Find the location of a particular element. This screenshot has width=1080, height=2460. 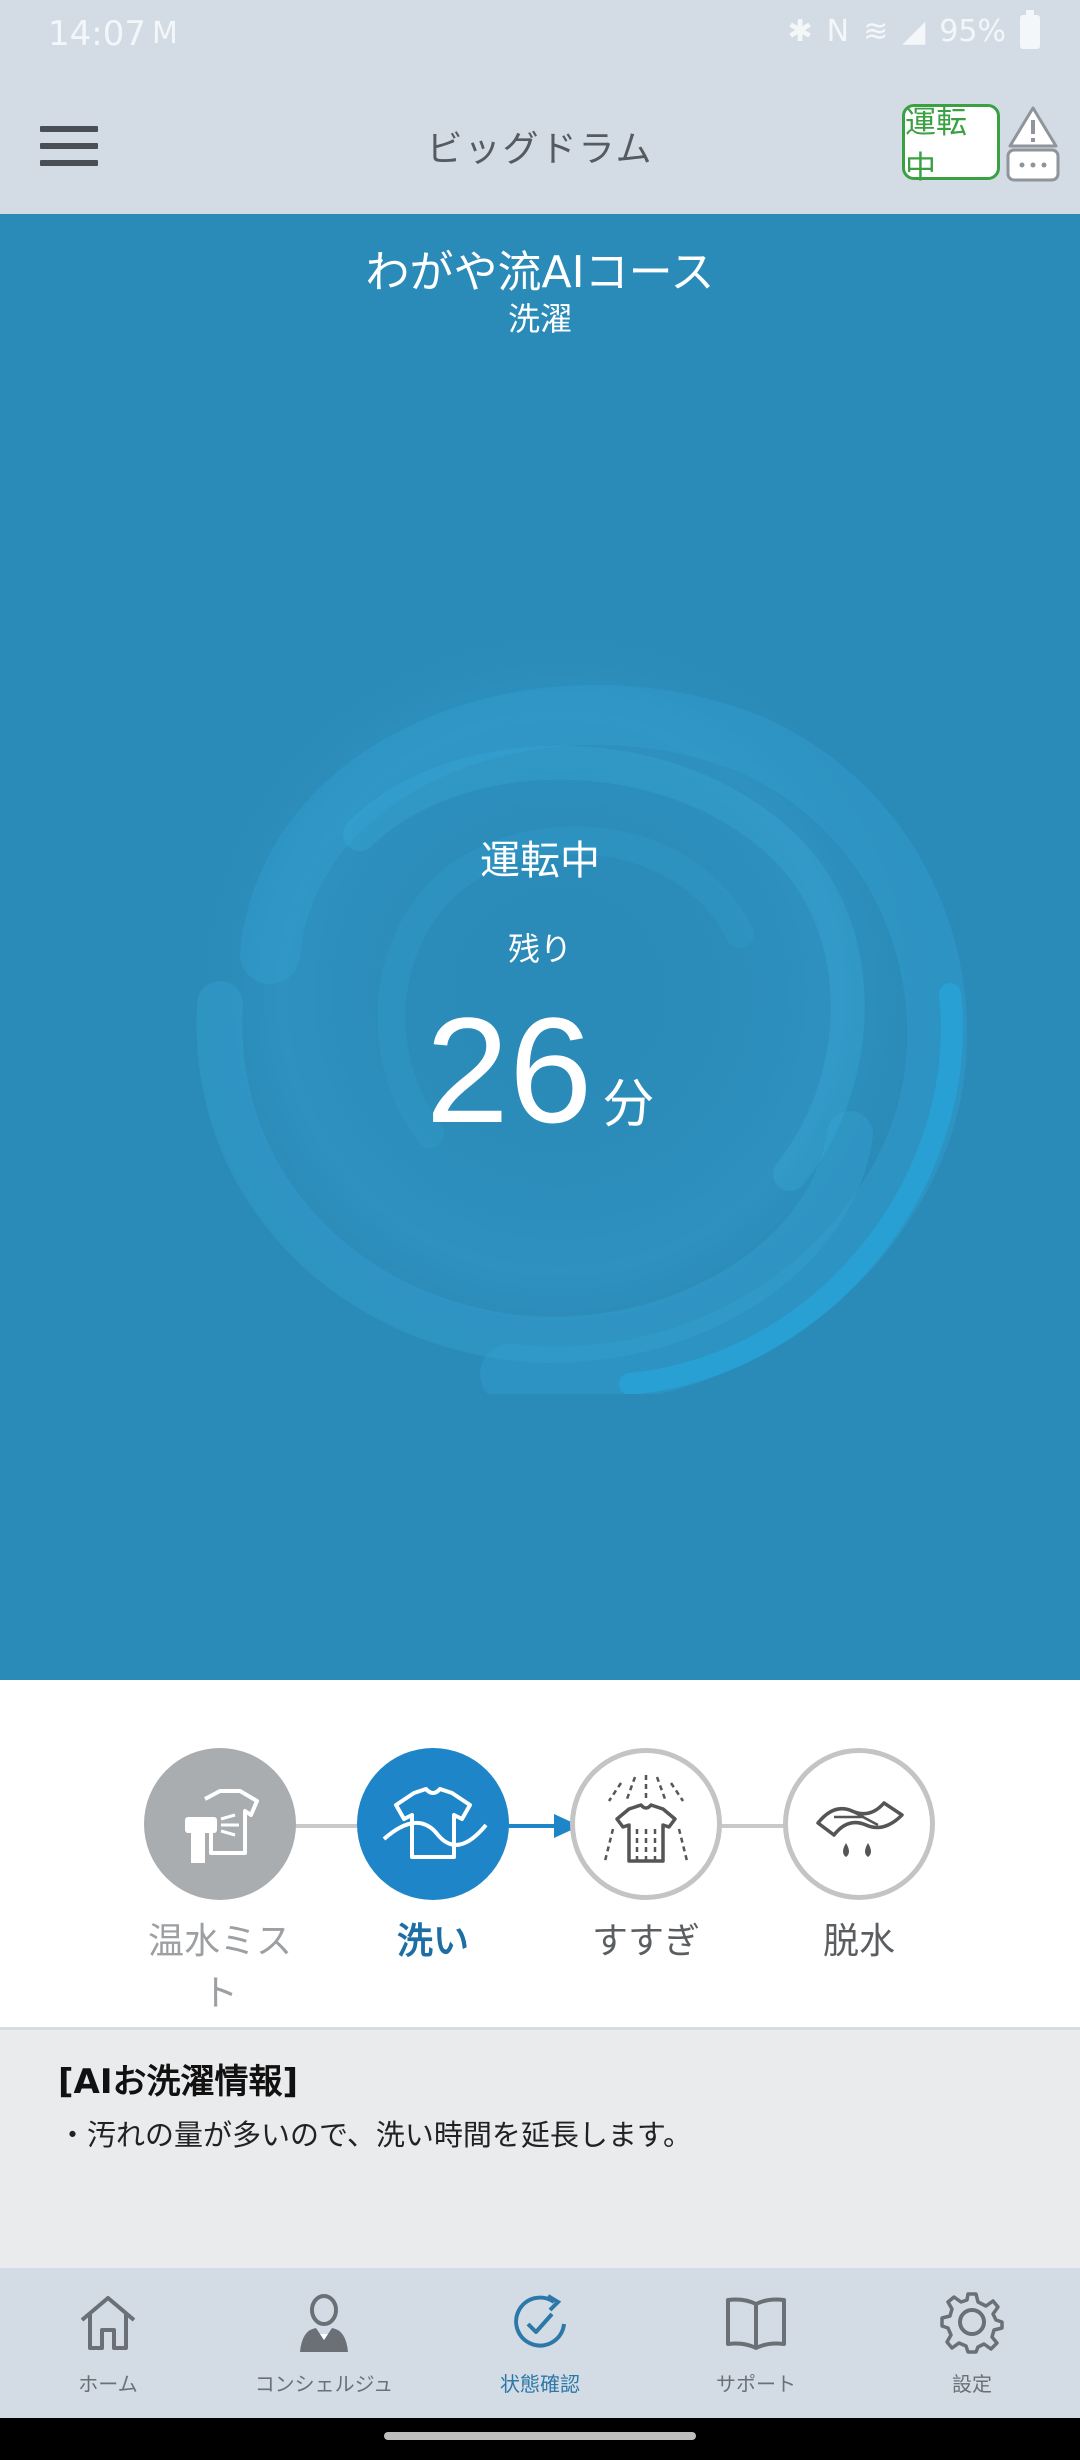

battery-icon is located at coordinates (1030, 29).